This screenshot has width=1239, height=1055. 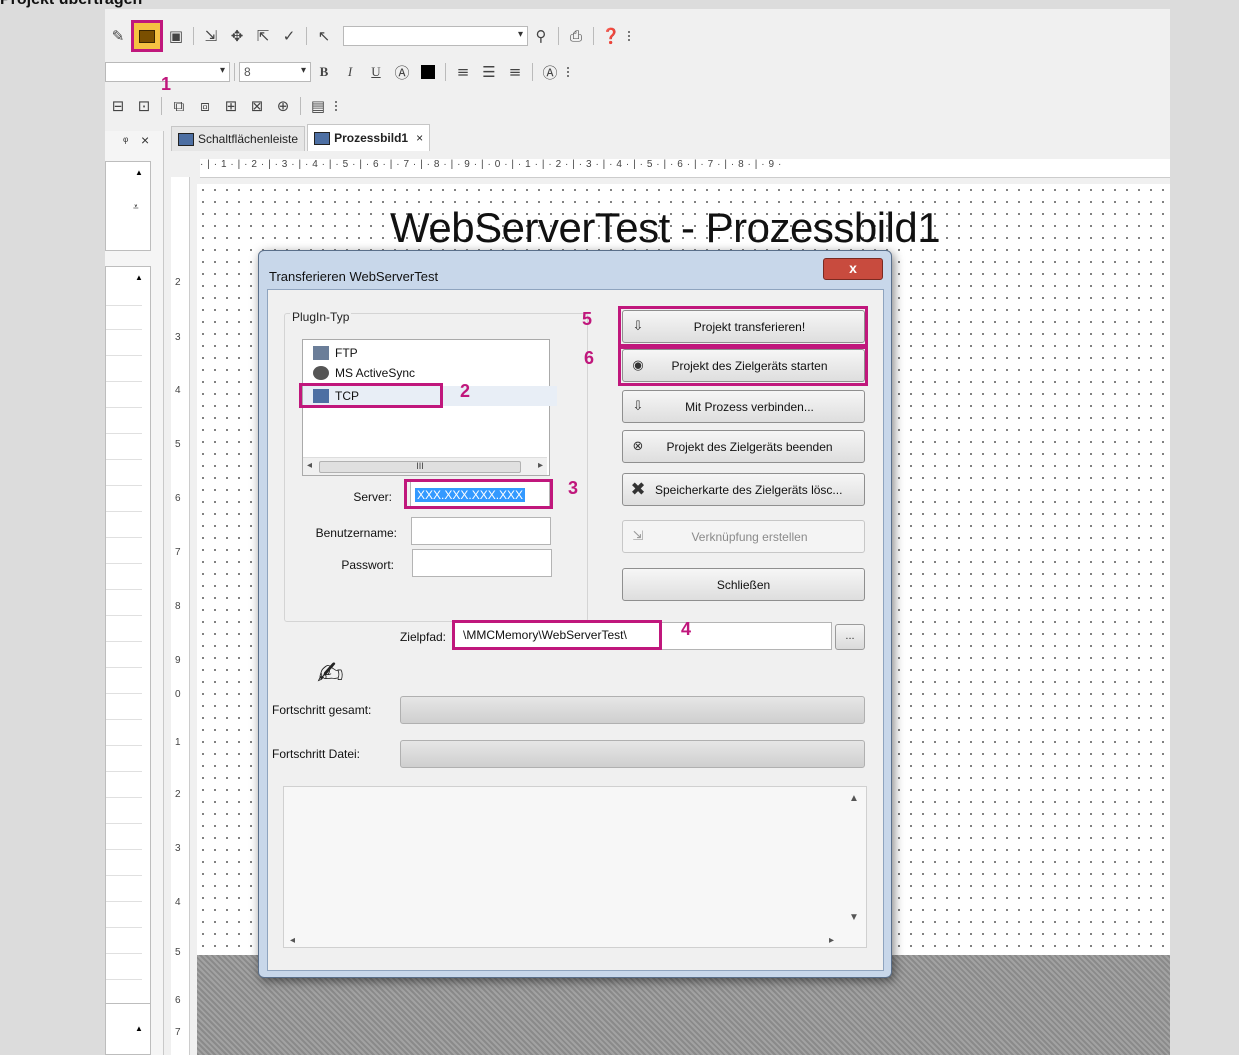 What do you see at coordinates (638, 406) in the screenshot?
I see `connect-icon: ⇩` at bounding box center [638, 406].